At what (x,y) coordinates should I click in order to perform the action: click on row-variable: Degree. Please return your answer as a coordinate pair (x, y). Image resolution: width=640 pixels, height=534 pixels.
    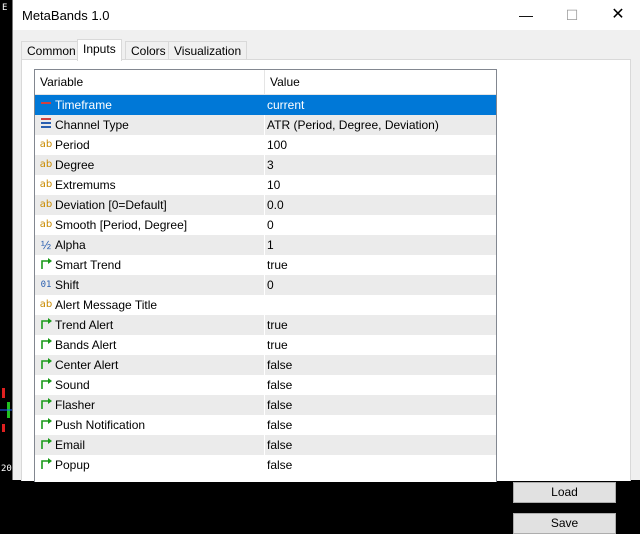
    Looking at the image, I should click on (75, 165).